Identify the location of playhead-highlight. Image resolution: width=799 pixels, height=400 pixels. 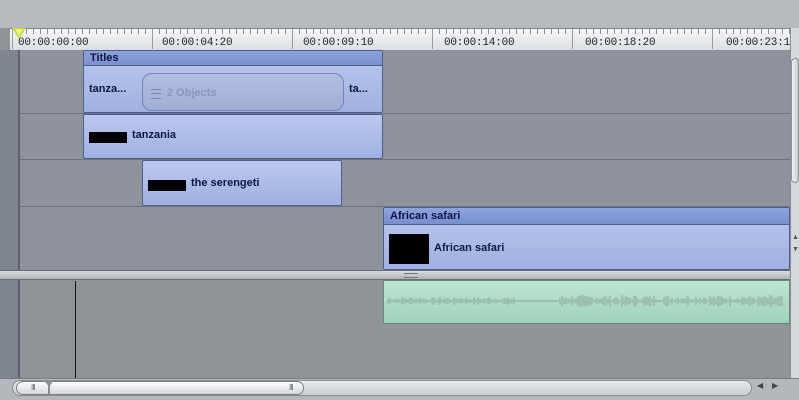
(19, 32).